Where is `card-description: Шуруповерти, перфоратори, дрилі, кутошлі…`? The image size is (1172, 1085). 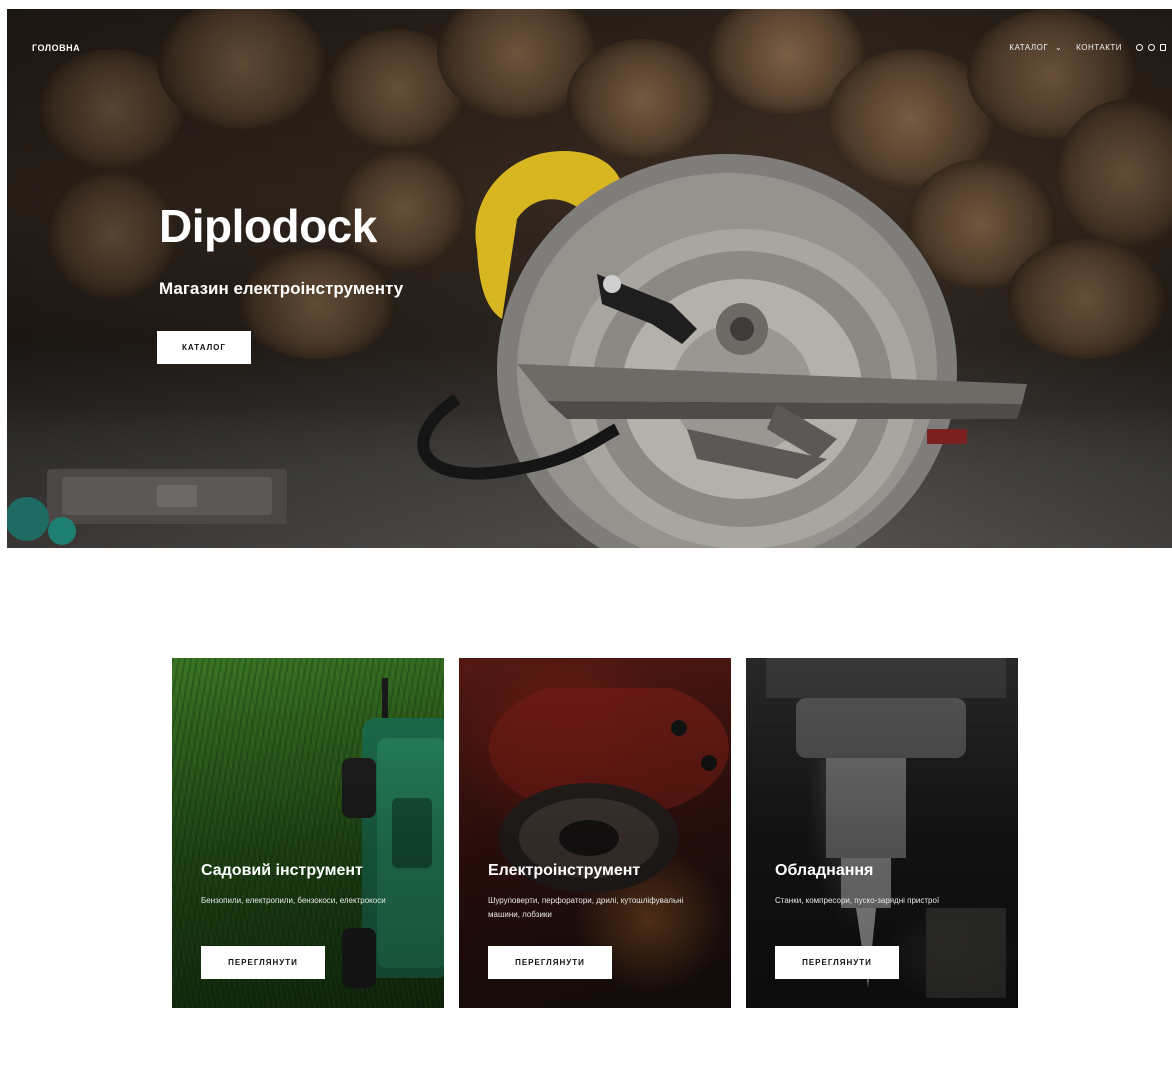
card-description: Шуруповерти, перфоратори, дрилі, кутошлі… is located at coordinates (586, 907).